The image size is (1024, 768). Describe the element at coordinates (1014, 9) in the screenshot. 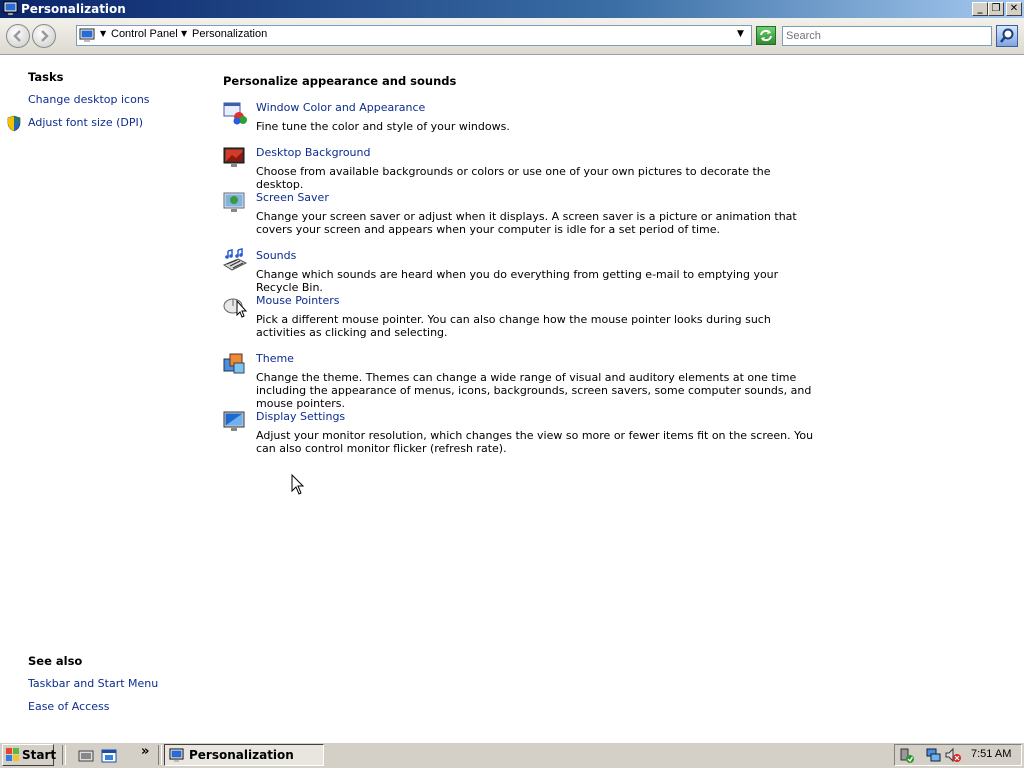

I see `close-button: ✕` at that location.